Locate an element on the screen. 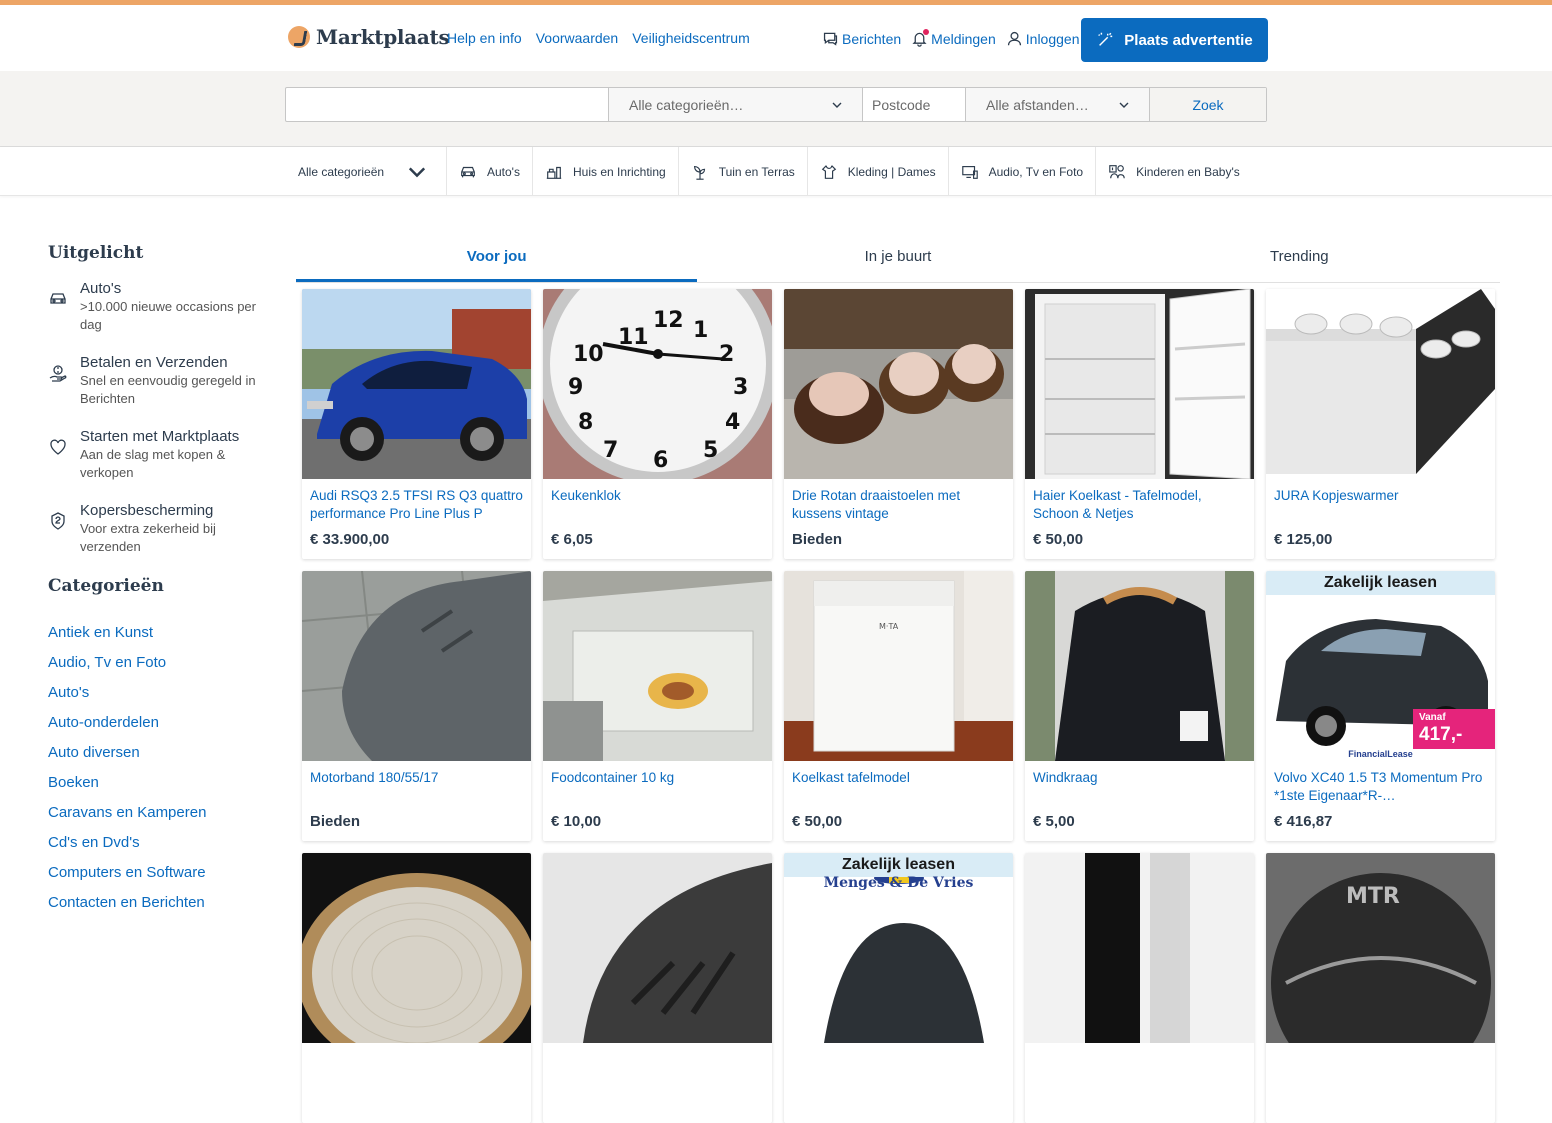  home-icon is located at coordinates (554, 172).